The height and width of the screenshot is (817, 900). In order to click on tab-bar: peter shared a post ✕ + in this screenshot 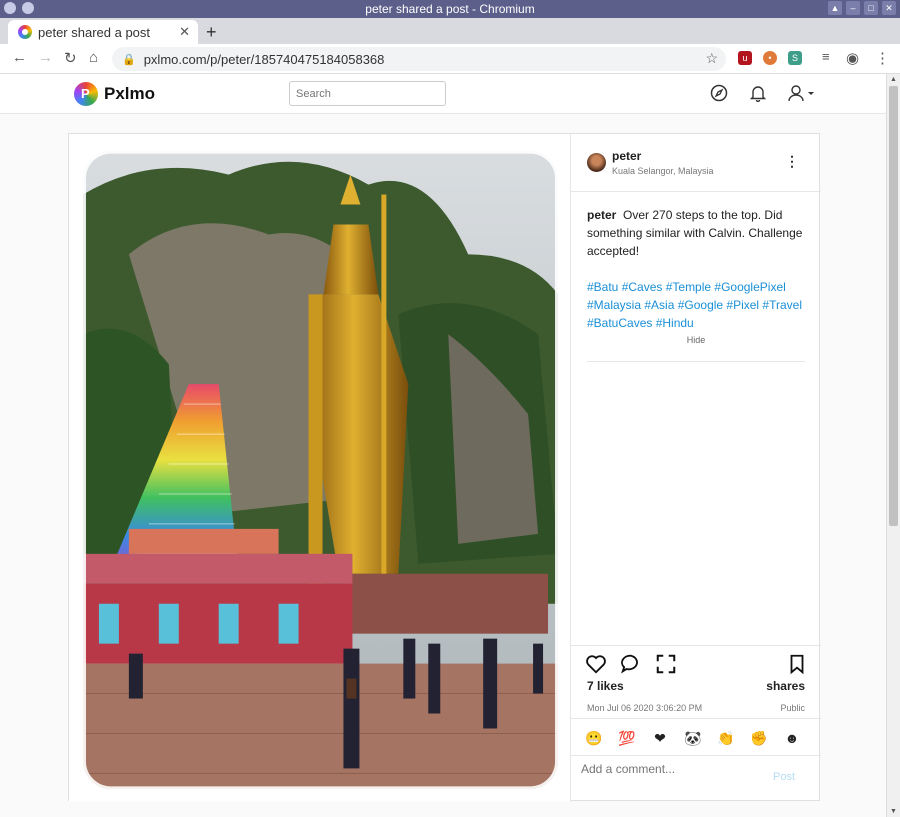, I will do `click(450, 31)`.